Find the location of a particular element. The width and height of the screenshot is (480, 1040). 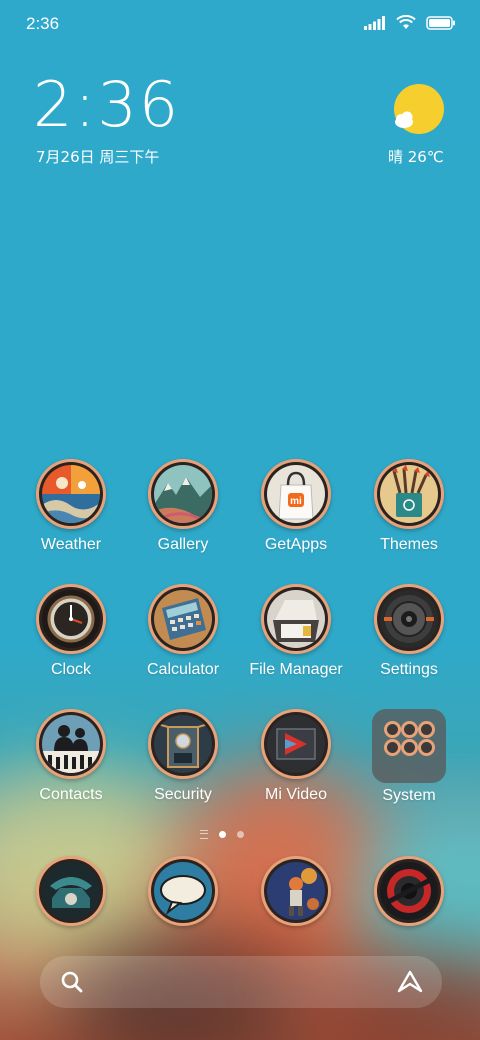

dock-messages is located at coordinates (183, 891).